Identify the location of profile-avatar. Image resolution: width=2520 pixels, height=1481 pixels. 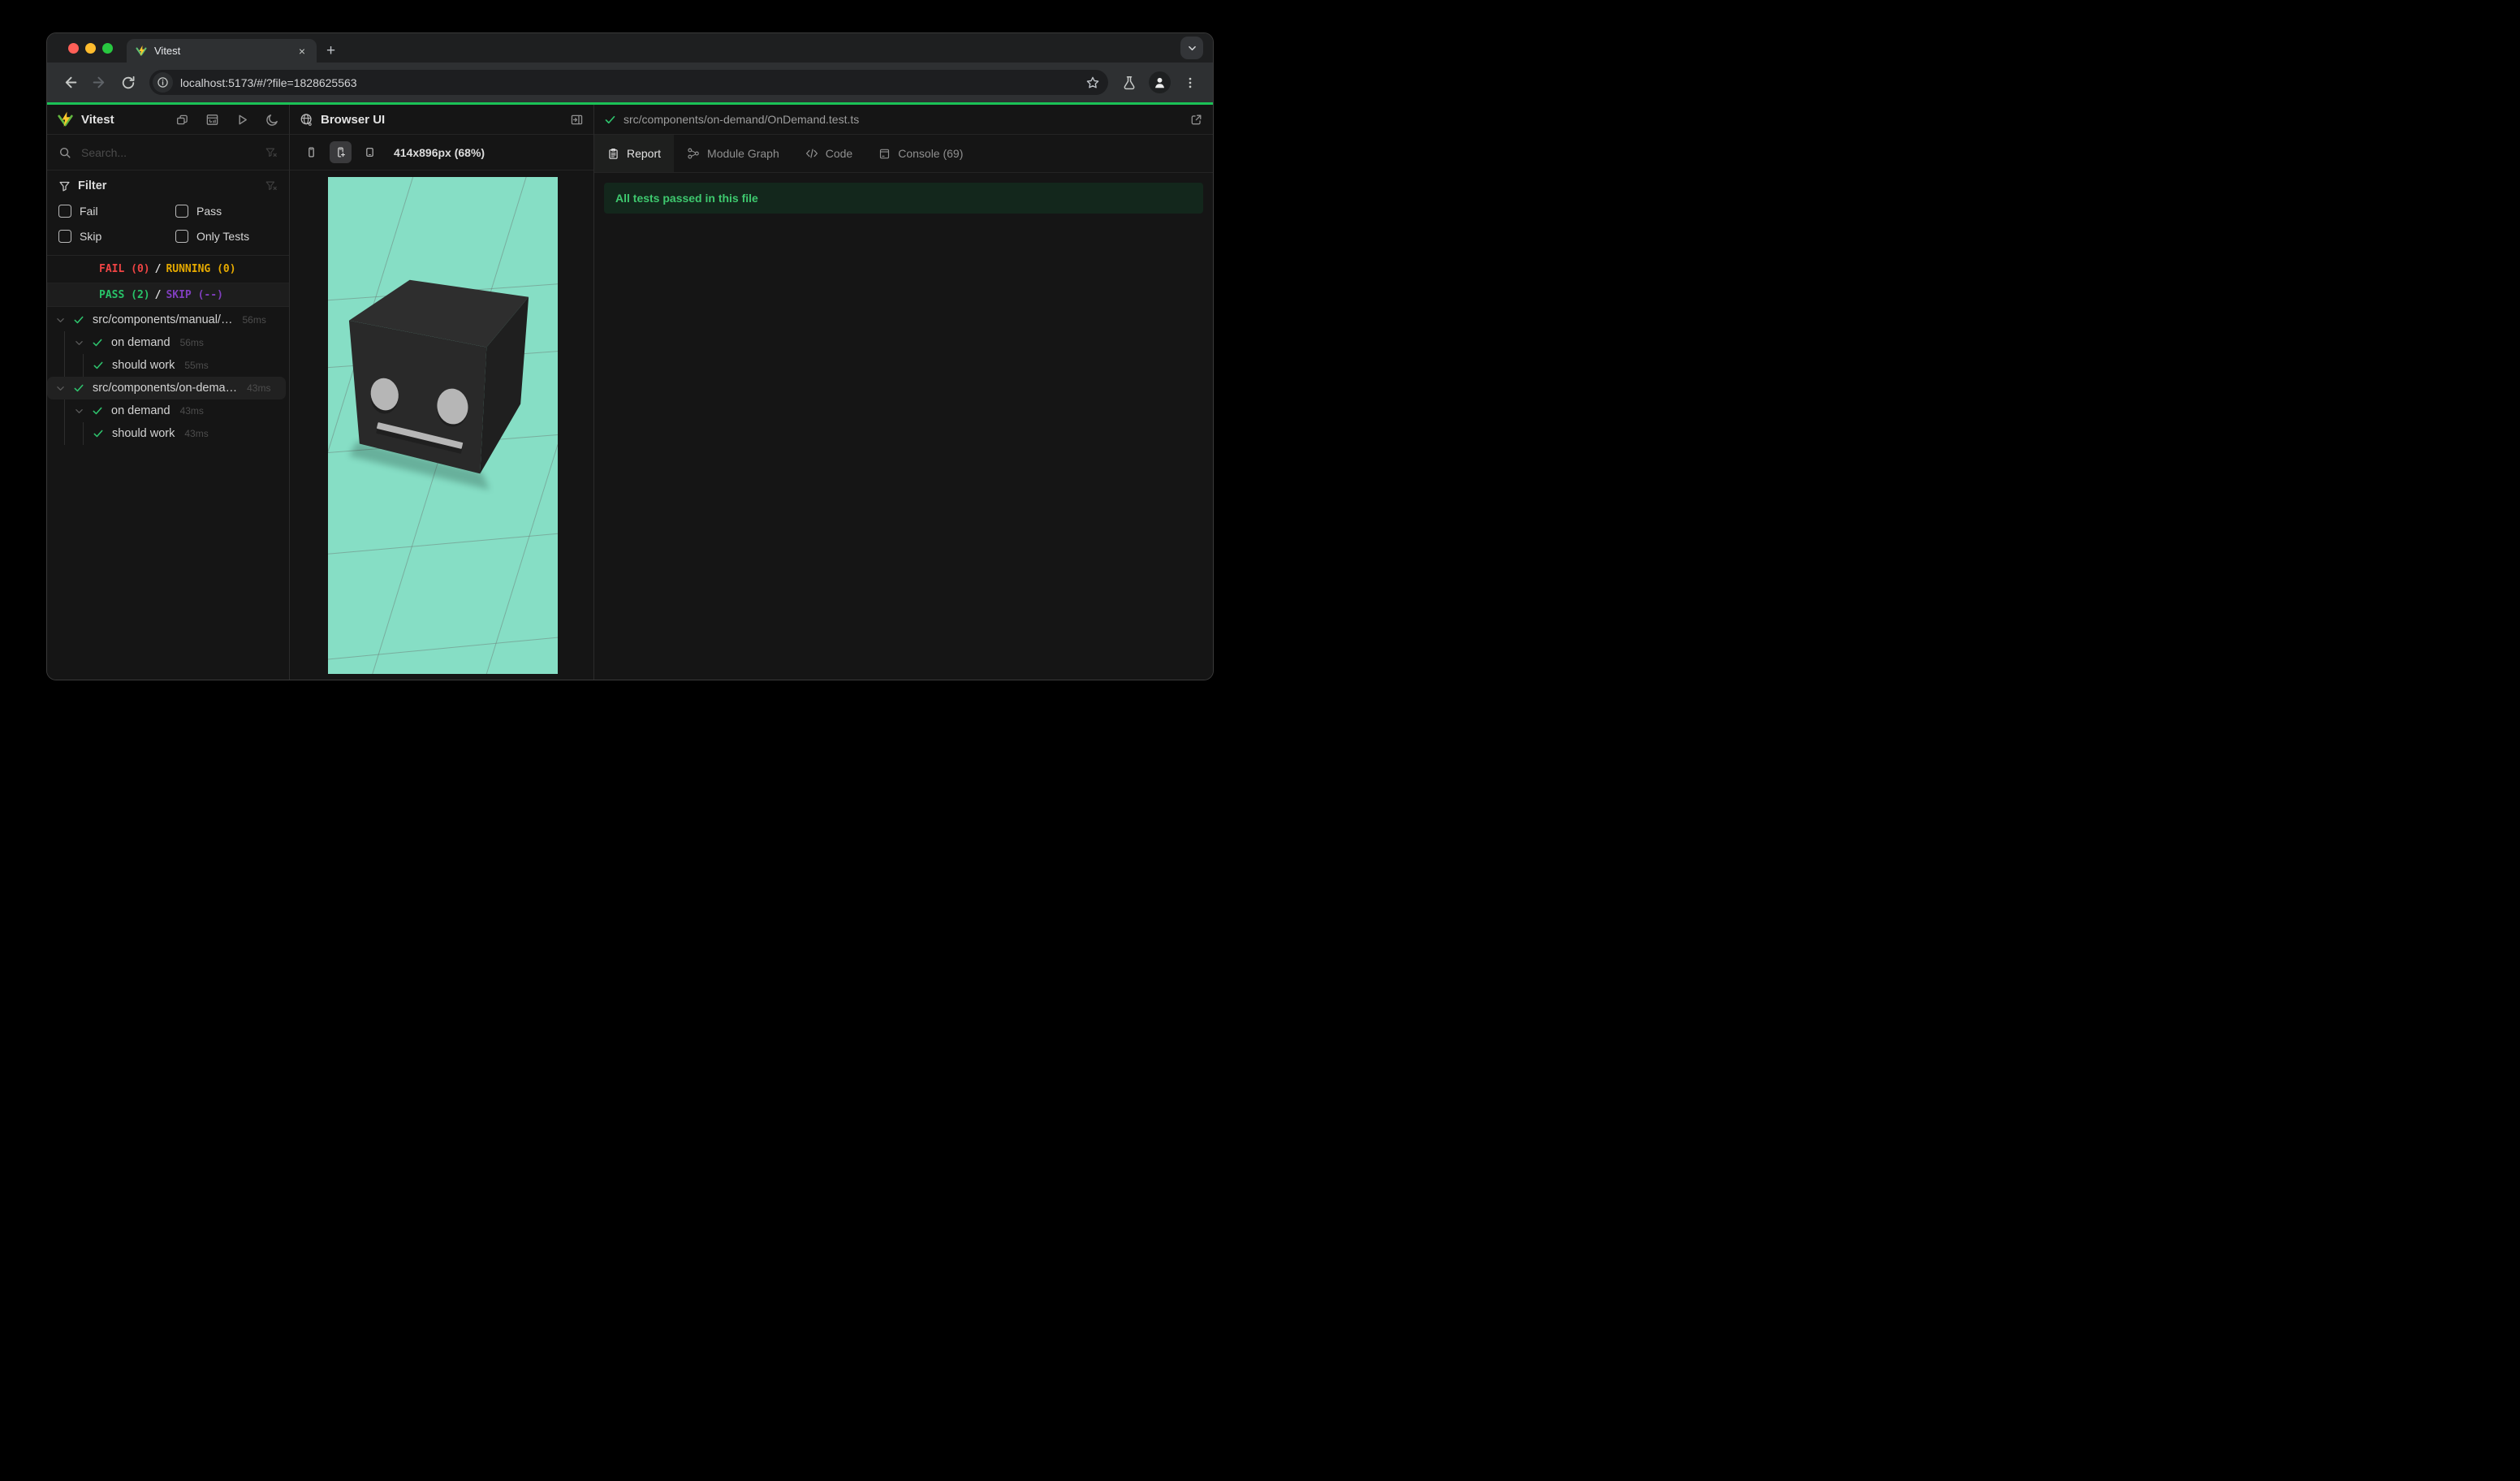
(1160, 82).